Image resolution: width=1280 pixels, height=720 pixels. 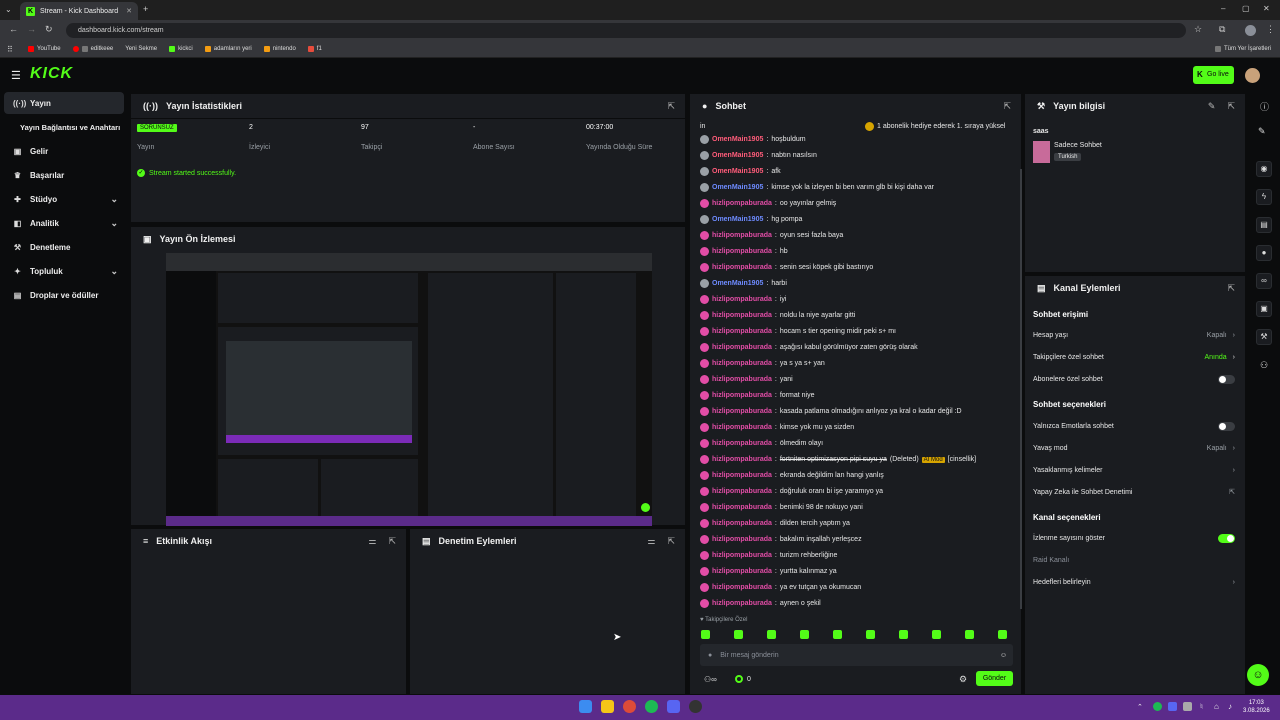 I want to click on bookmark-star-icon: ☆, so click(x=1198, y=29).